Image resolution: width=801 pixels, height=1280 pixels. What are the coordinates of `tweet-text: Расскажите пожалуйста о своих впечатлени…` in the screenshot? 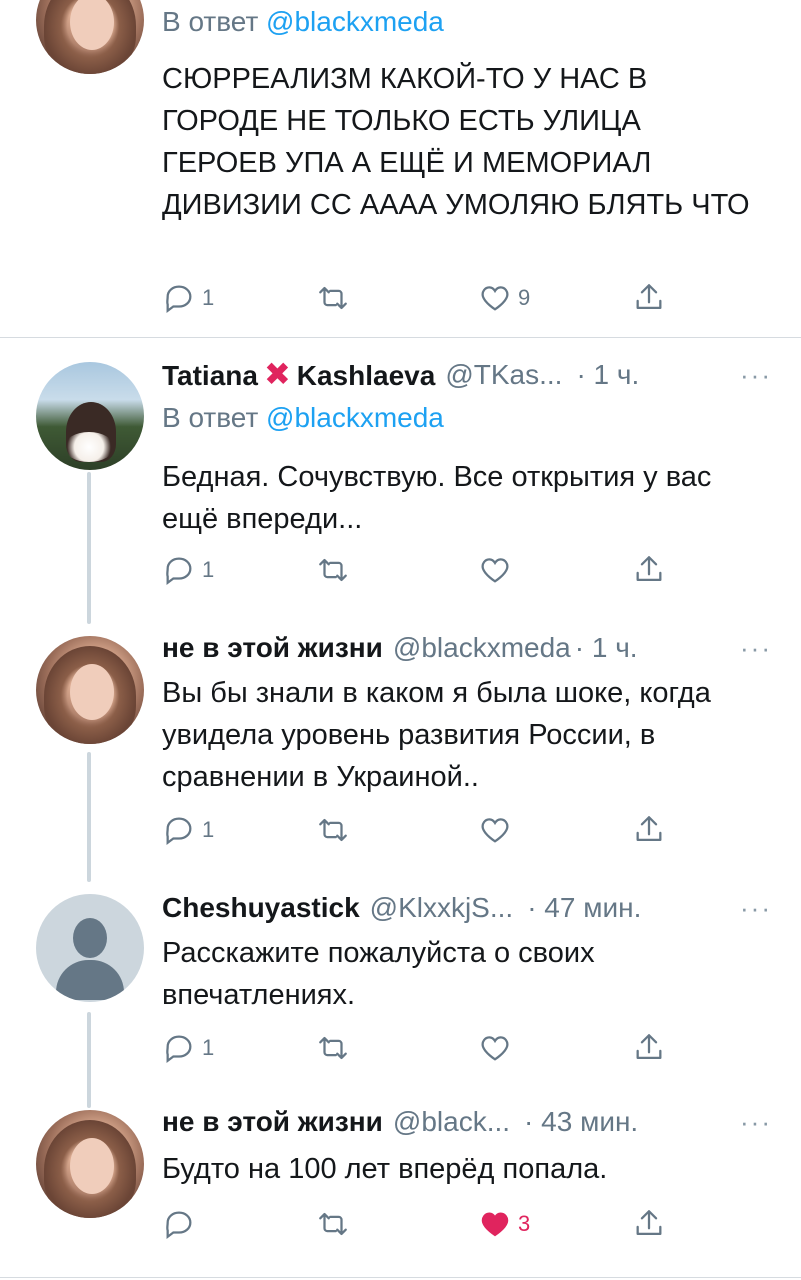 It's located at (378, 974).